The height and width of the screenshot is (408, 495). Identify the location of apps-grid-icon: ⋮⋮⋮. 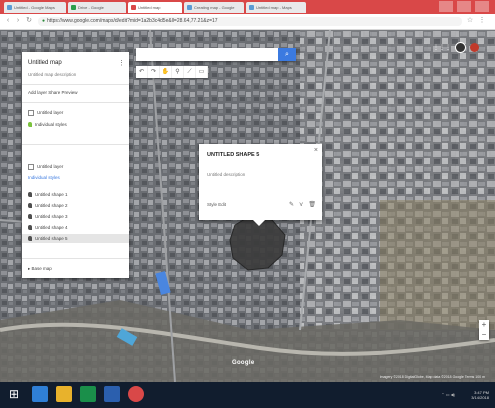
(442, 47).